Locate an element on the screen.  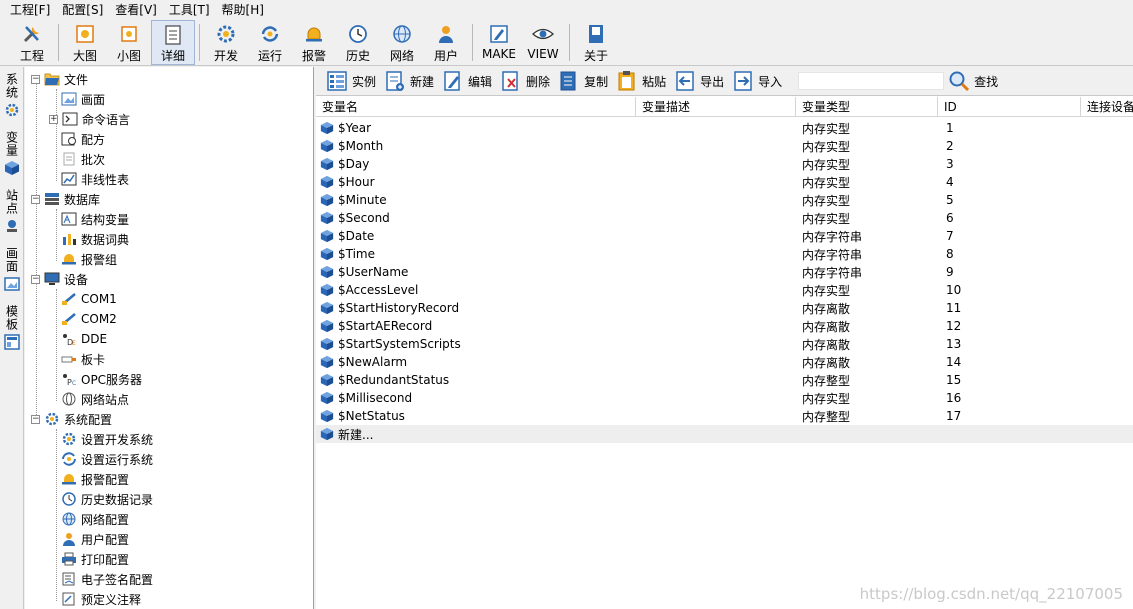
tree-node-com2: COM2 is located at coordinates (89, 319).